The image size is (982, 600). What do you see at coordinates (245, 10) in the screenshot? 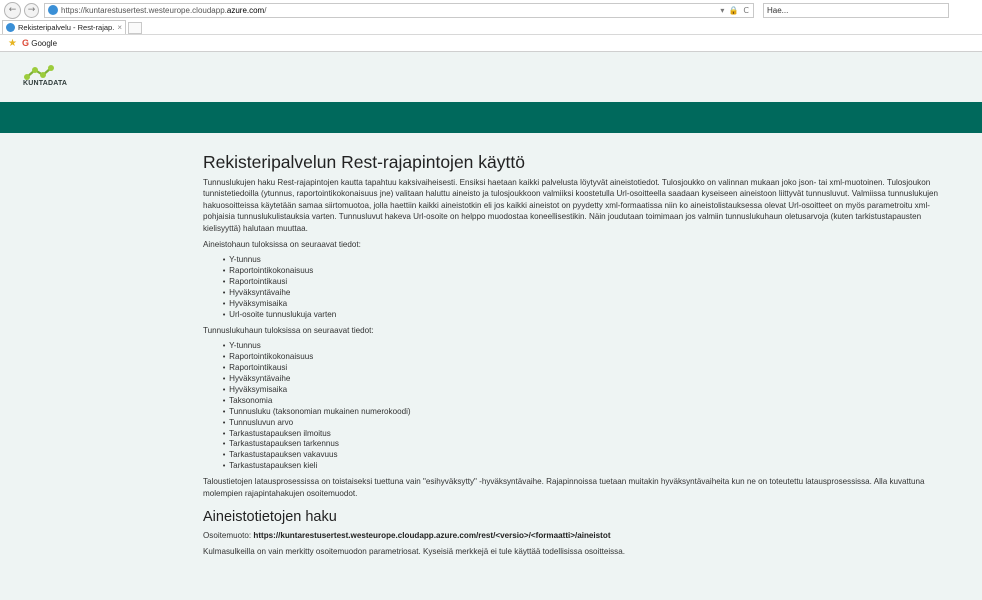
I see `url-host: azure.com` at bounding box center [245, 10].